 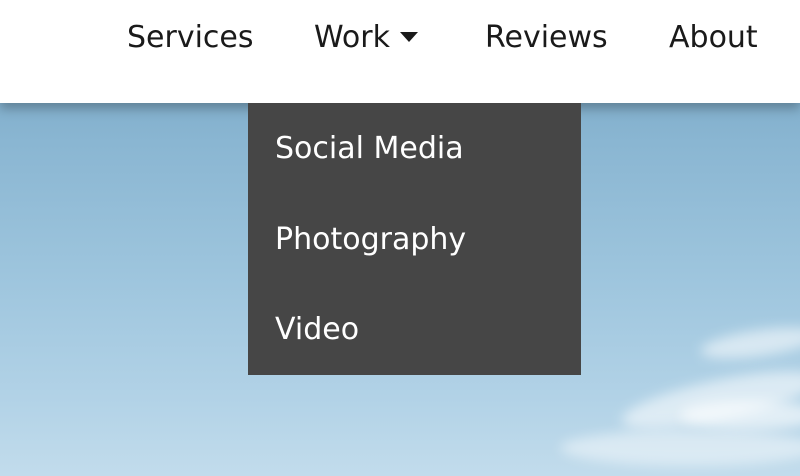 I want to click on dropdown-item-video: Video, so click(x=317, y=330).